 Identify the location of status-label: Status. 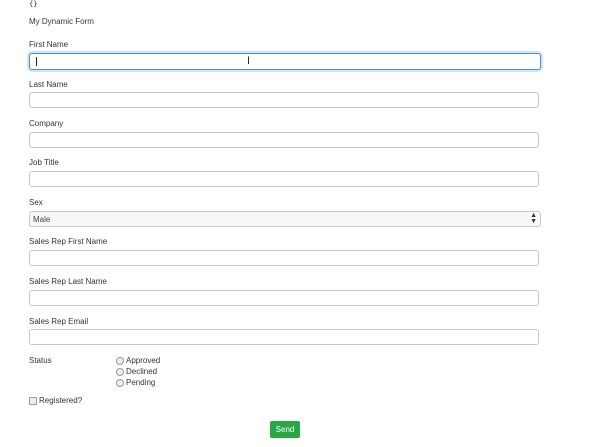
(40, 360).